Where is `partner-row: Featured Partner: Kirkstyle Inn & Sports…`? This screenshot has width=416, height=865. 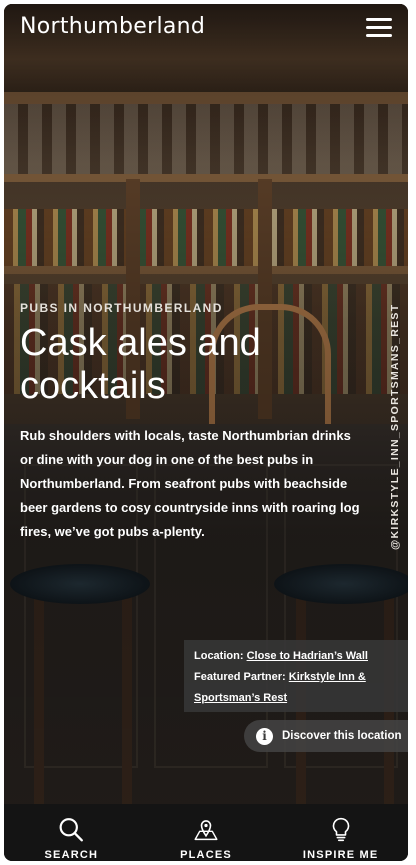 partner-row: Featured Partner: Kirkstyle Inn & Sports… is located at coordinates (296, 688).